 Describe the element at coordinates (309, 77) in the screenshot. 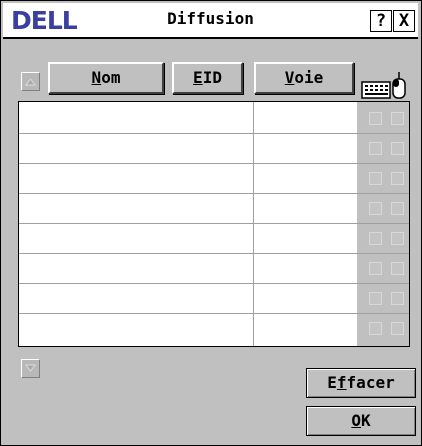

I see `column-header-port-rest: oie` at that location.